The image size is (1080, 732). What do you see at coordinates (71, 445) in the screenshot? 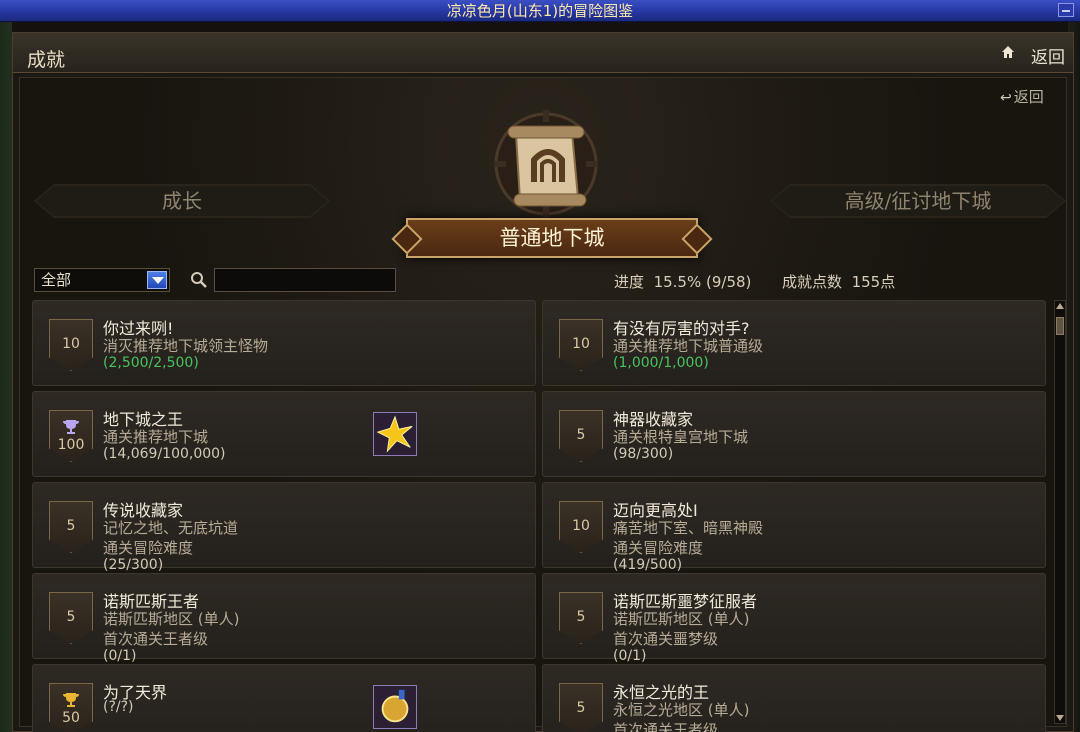
I see `points-value: 100` at bounding box center [71, 445].